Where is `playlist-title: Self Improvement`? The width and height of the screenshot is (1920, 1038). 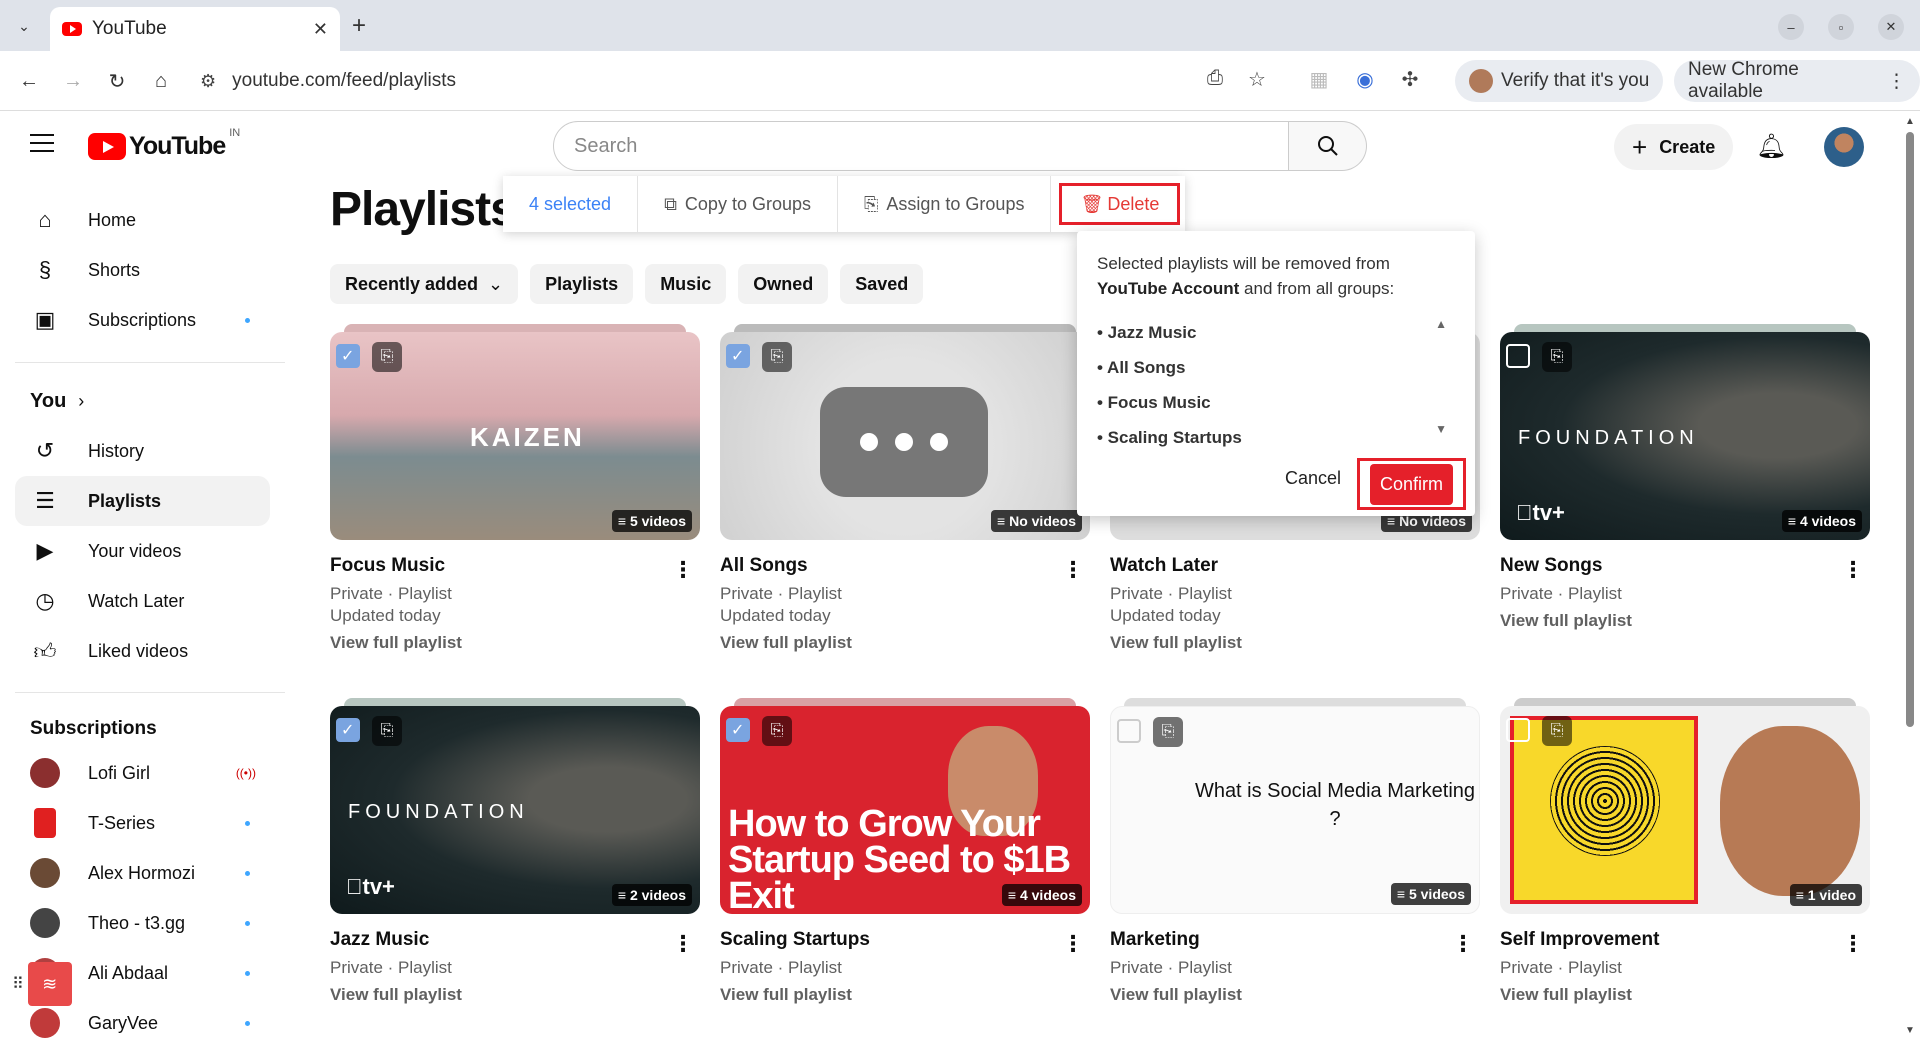 playlist-title: Self Improvement is located at coordinates (1685, 940).